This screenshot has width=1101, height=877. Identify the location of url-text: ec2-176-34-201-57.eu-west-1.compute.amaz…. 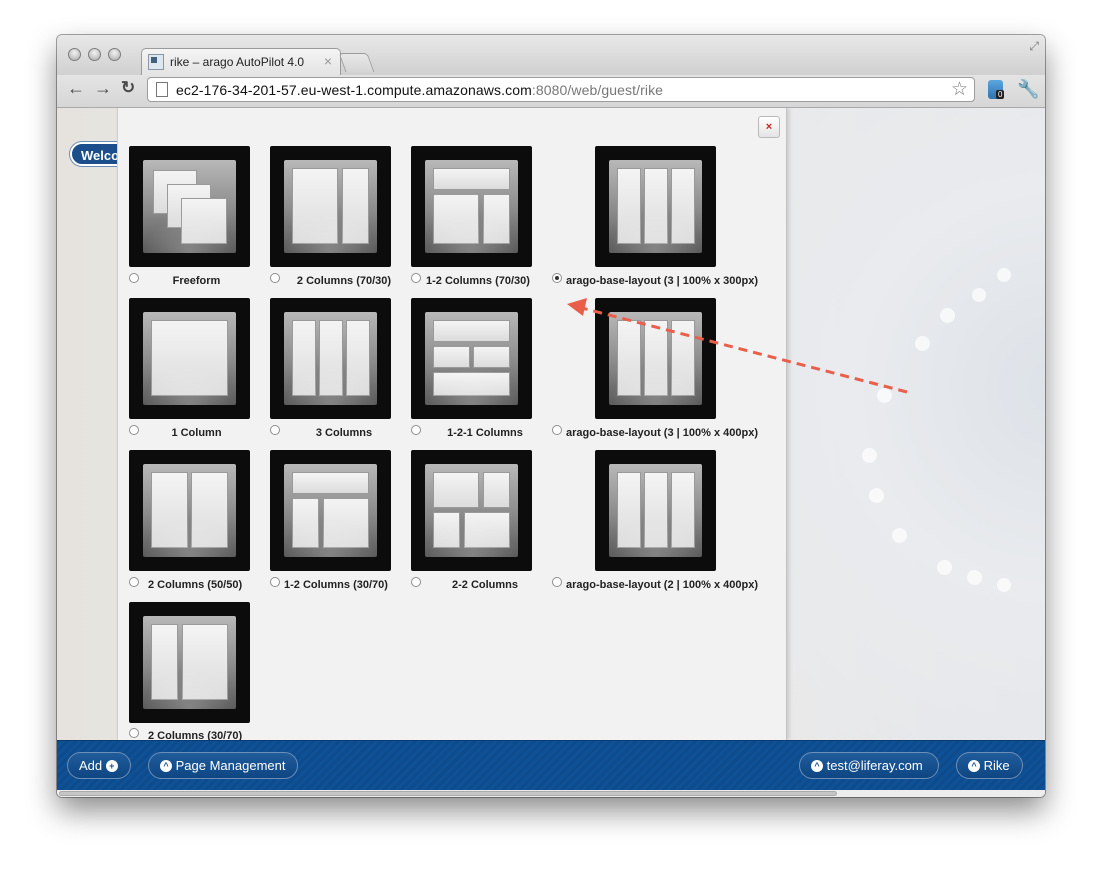
(419, 90).